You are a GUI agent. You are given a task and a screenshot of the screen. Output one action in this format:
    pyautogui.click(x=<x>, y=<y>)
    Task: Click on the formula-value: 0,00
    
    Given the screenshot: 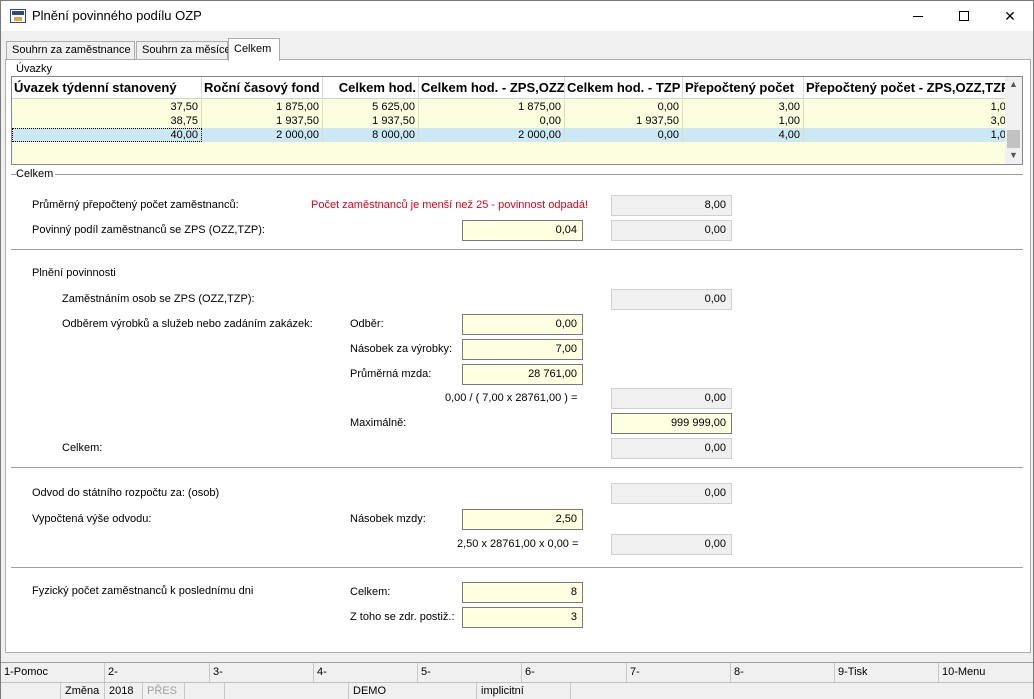 What is the action you would take?
    pyautogui.click(x=671, y=398)
    